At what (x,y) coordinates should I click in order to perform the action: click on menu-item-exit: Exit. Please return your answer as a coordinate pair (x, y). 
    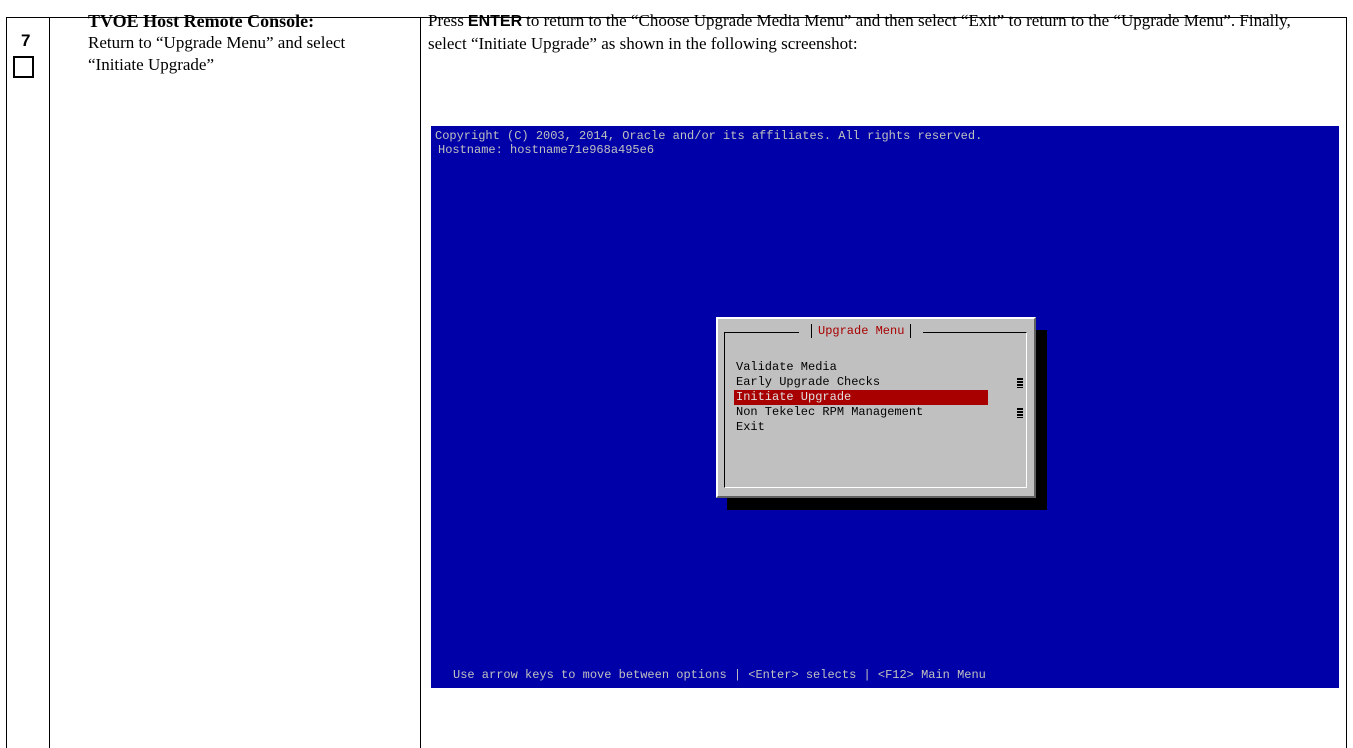
    Looking at the image, I should click on (861, 427).